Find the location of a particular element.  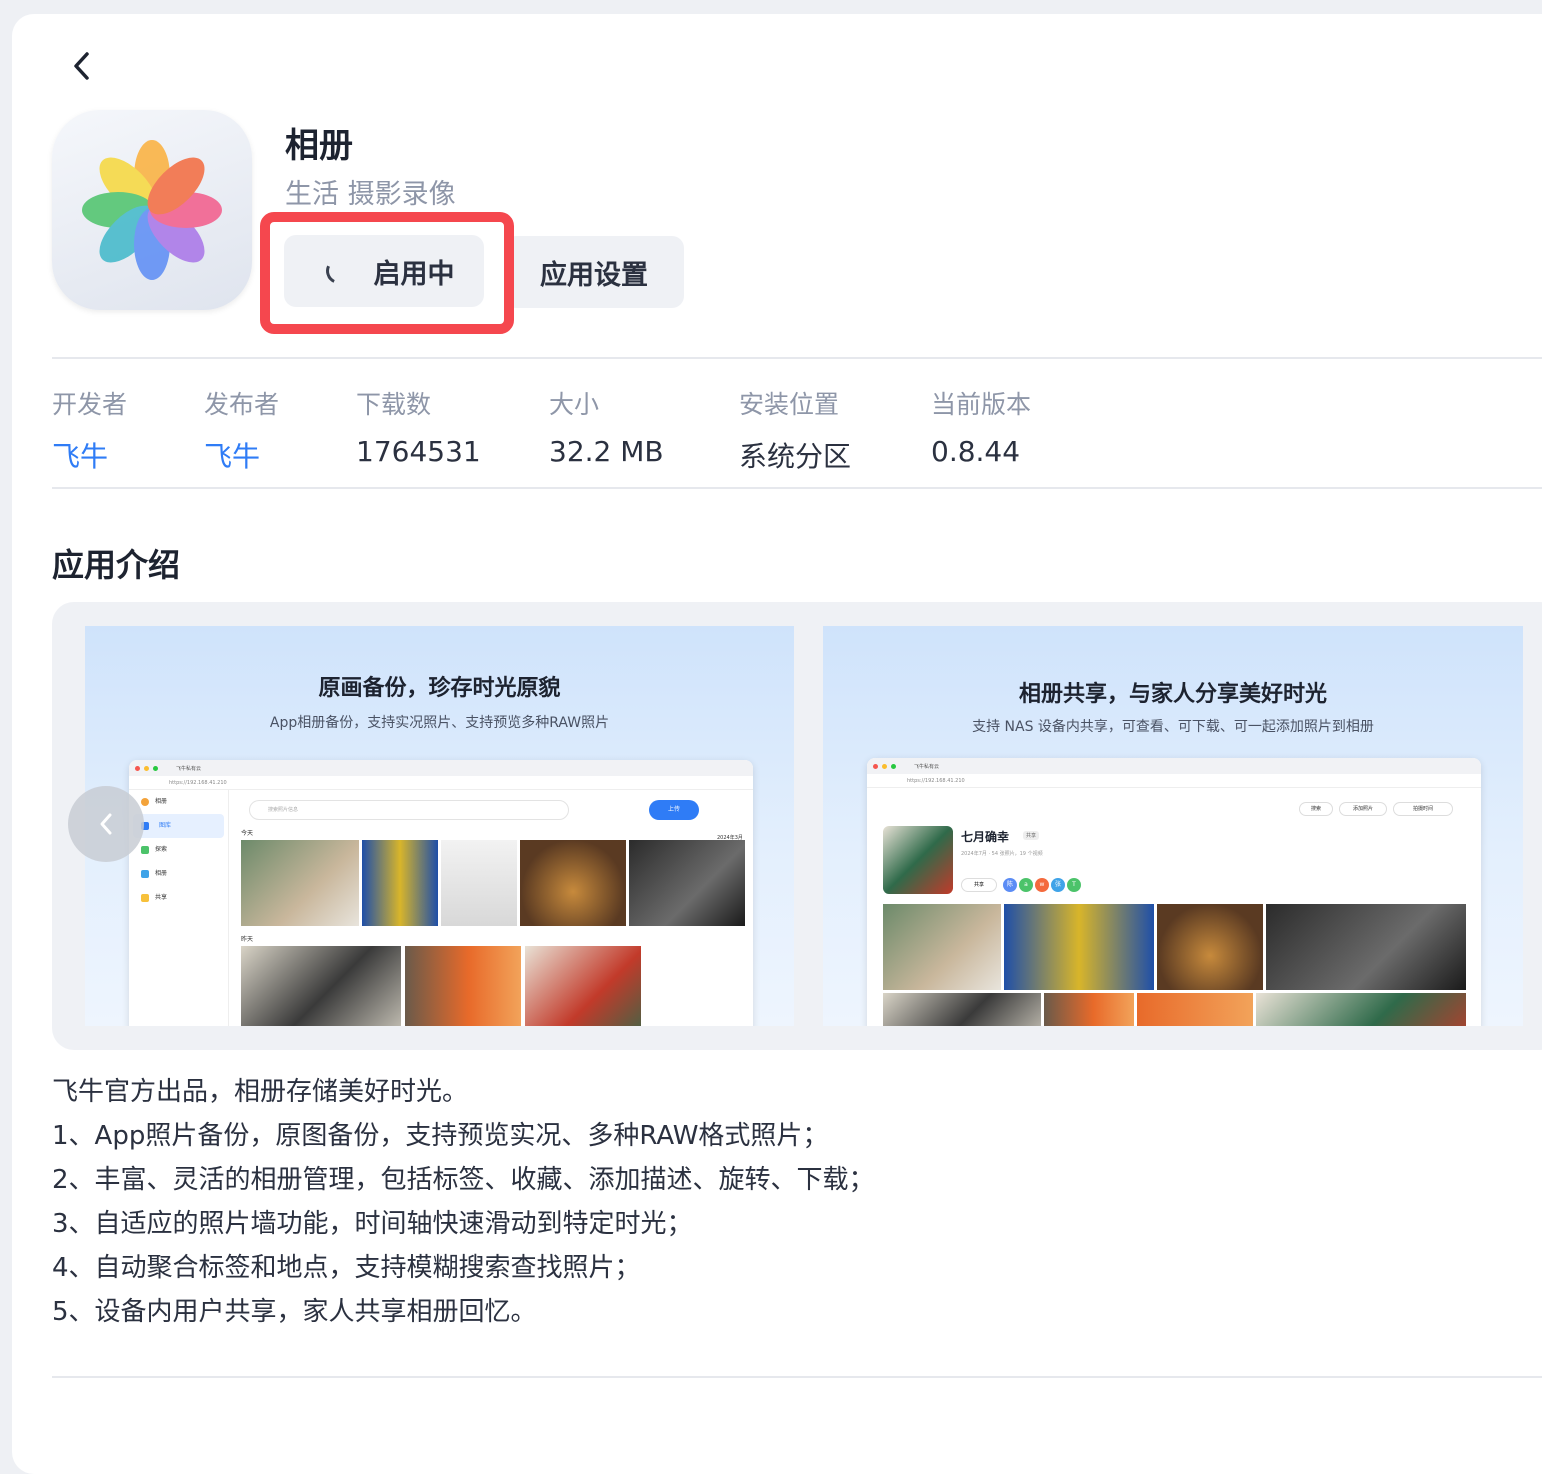

mock-album-name: 七月确幸 is located at coordinates (985, 837).